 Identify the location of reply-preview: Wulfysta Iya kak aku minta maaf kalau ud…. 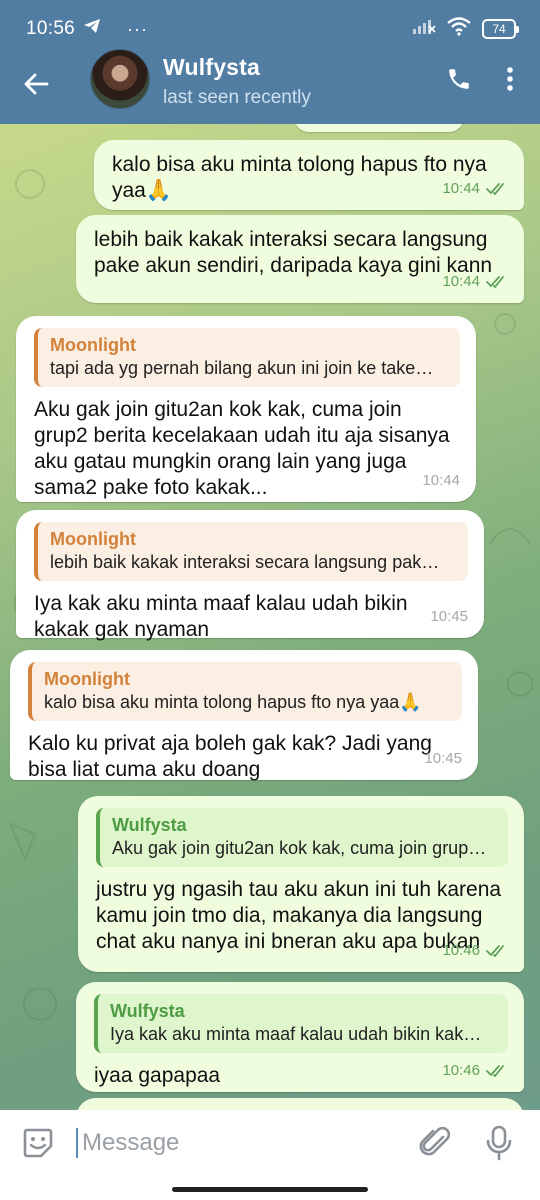
(301, 1023).